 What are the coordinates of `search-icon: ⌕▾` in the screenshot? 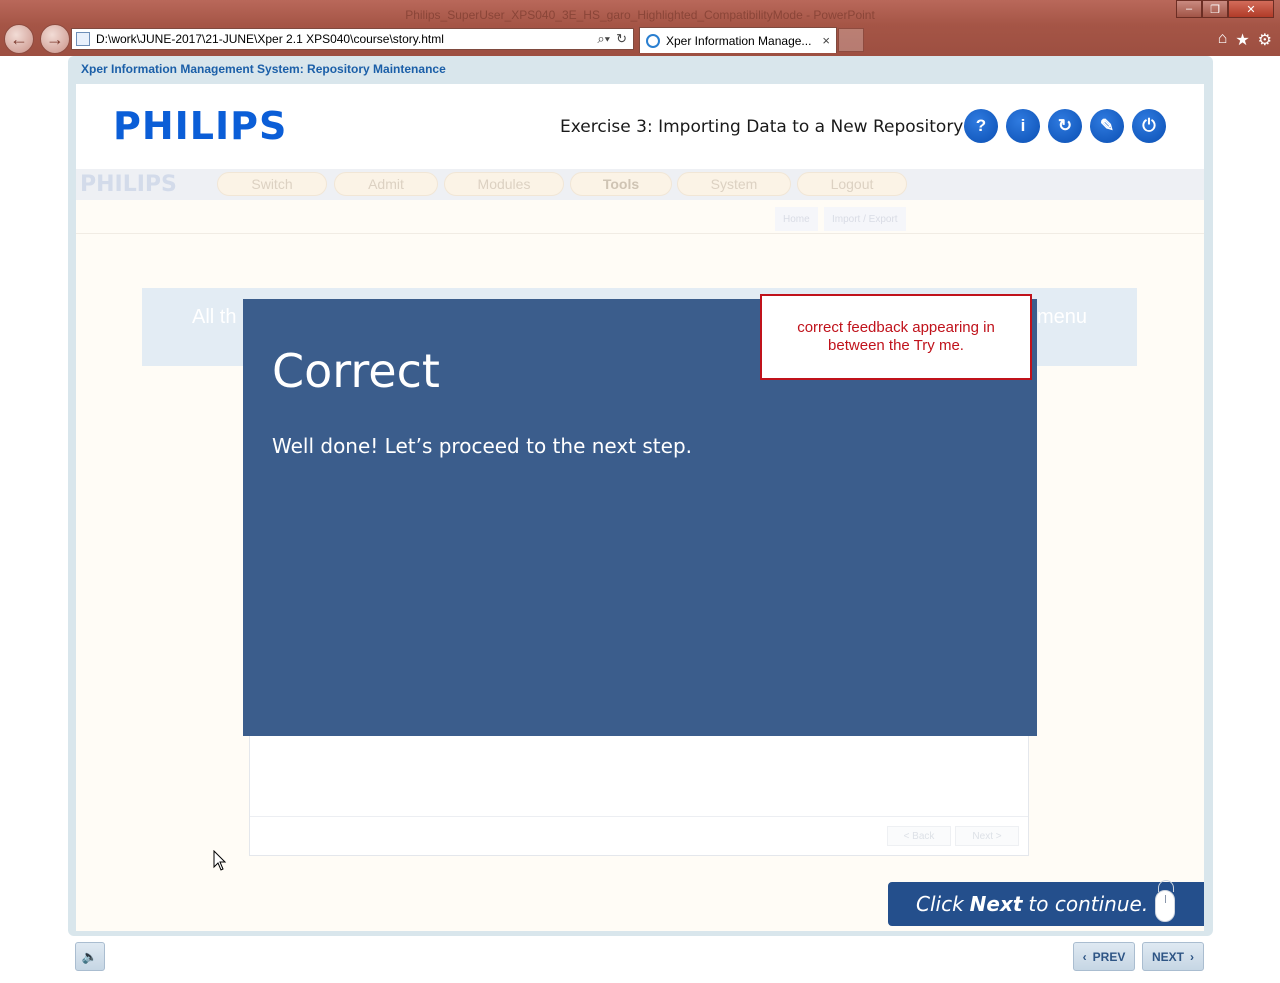 It's located at (603, 39).